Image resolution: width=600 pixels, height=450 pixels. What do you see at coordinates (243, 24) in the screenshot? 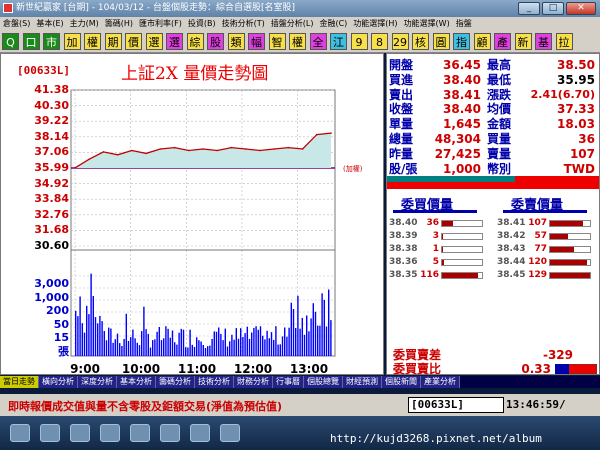
I see `menu-item: 技術分析(T)` at bounding box center [243, 24].